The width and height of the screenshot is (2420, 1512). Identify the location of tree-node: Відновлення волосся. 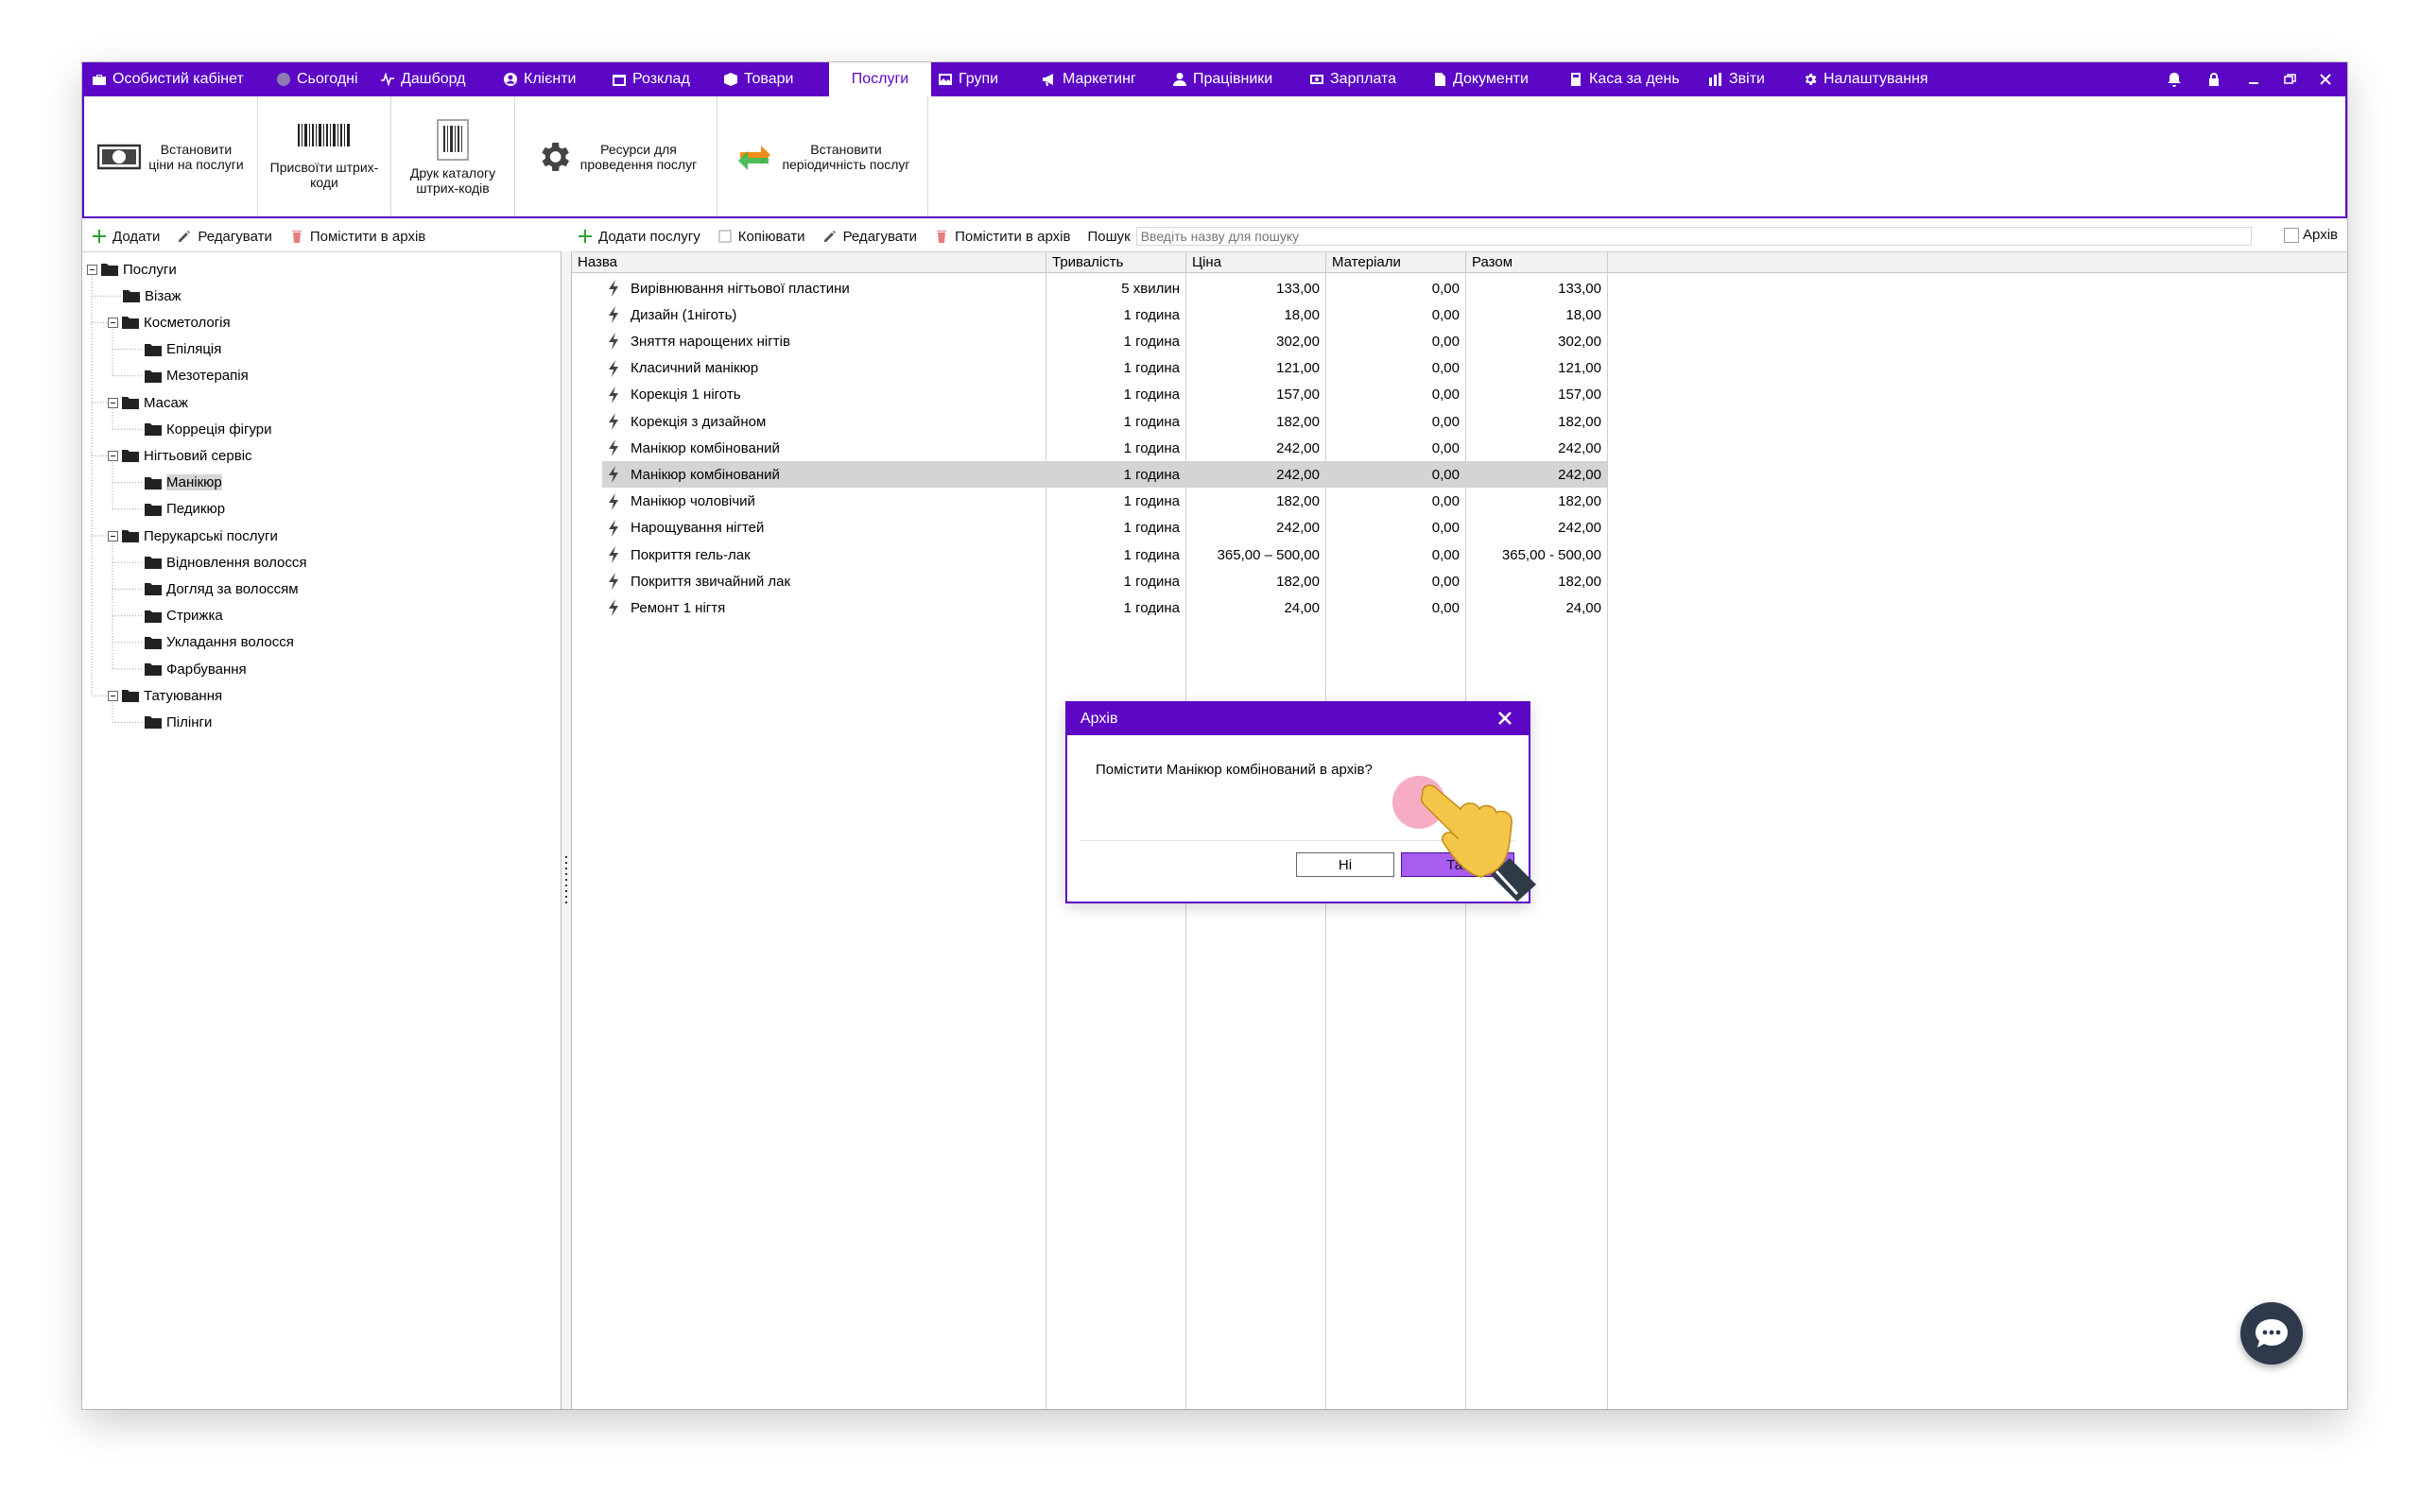
(226, 562).